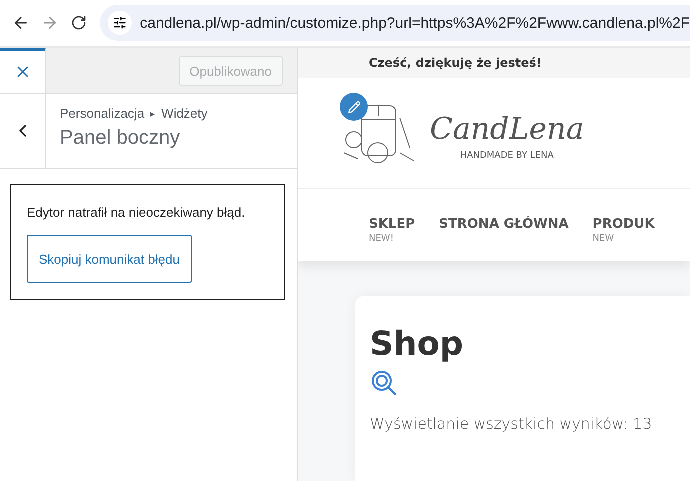 The image size is (690, 481). What do you see at coordinates (23, 70) in the screenshot?
I see `close-button` at bounding box center [23, 70].